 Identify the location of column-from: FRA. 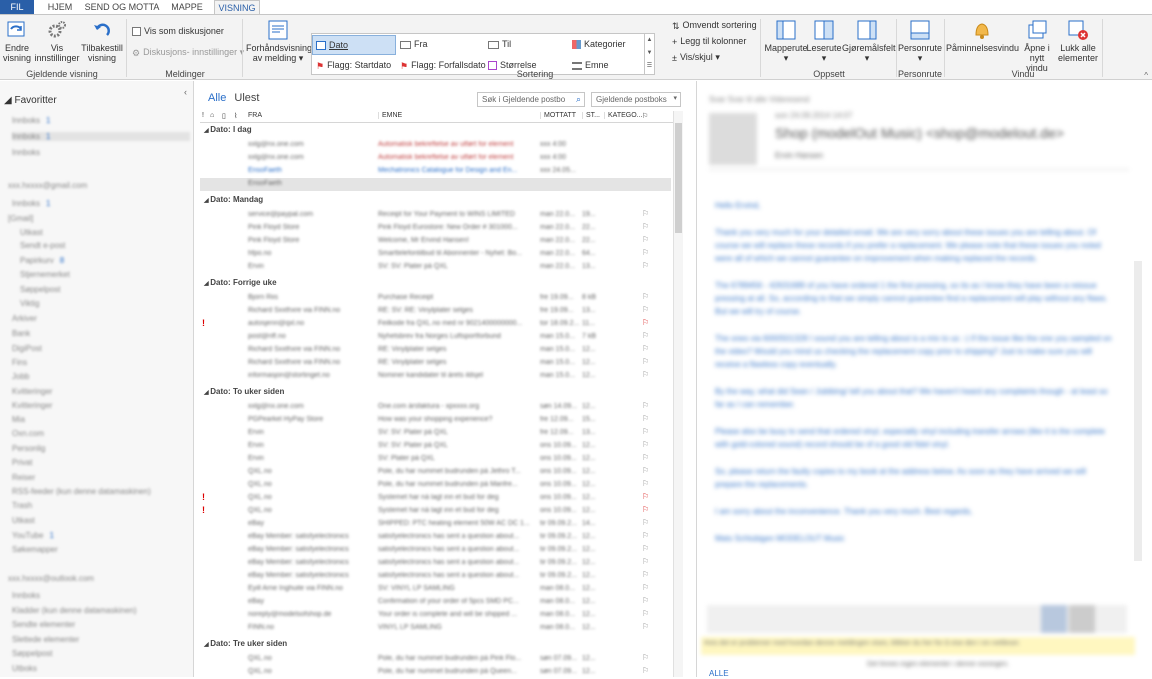
(255, 115).